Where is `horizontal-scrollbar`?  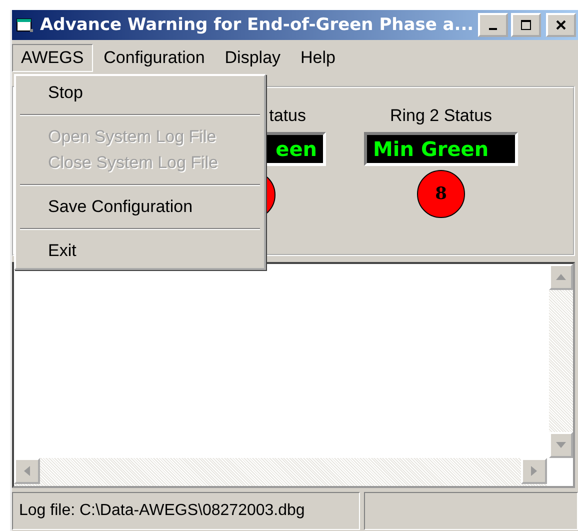
horizontal-scrollbar is located at coordinates (280, 472).